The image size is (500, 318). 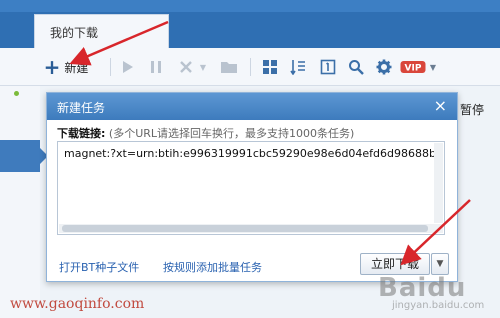 What do you see at coordinates (328, 67) in the screenshot?
I see `calendar-icon` at bounding box center [328, 67].